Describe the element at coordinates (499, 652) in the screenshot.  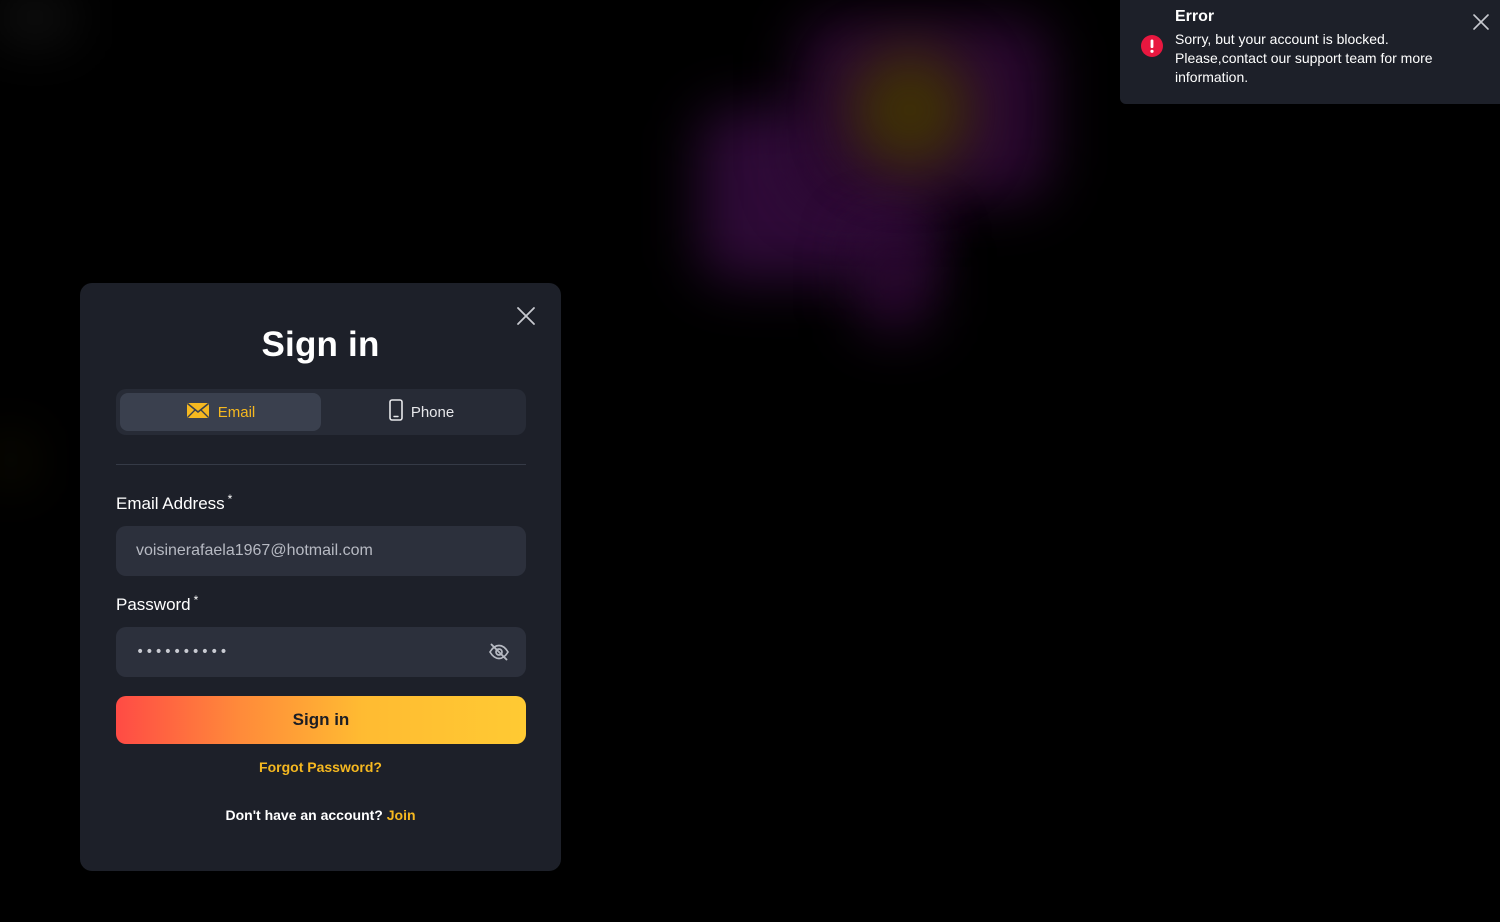
I see `eye-slash-icon` at that location.